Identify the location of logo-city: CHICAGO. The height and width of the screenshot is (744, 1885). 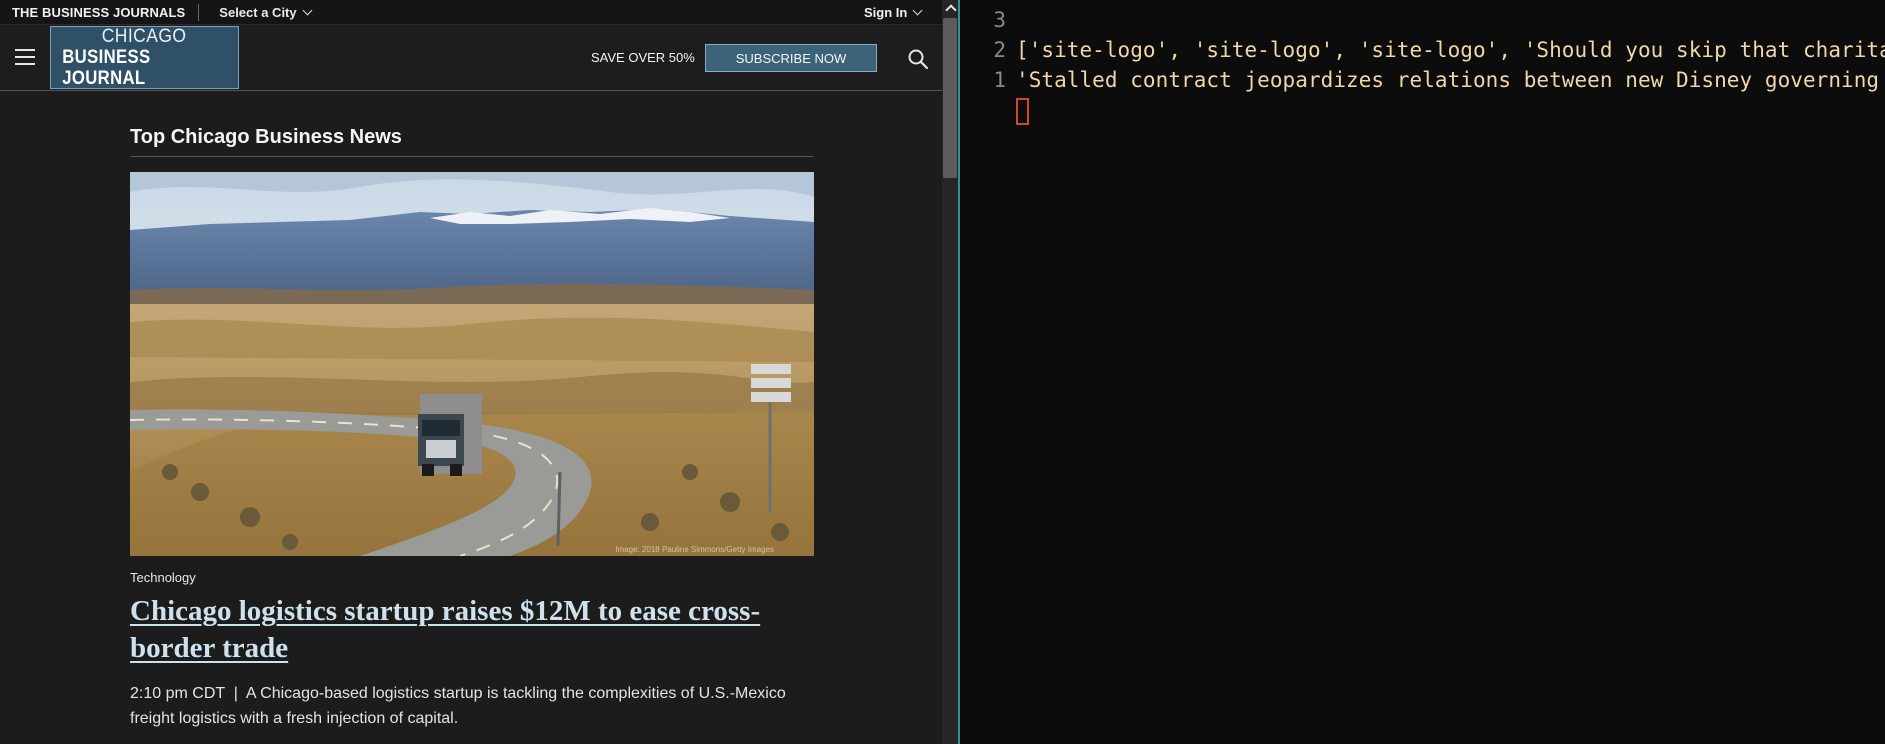
(144, 36).